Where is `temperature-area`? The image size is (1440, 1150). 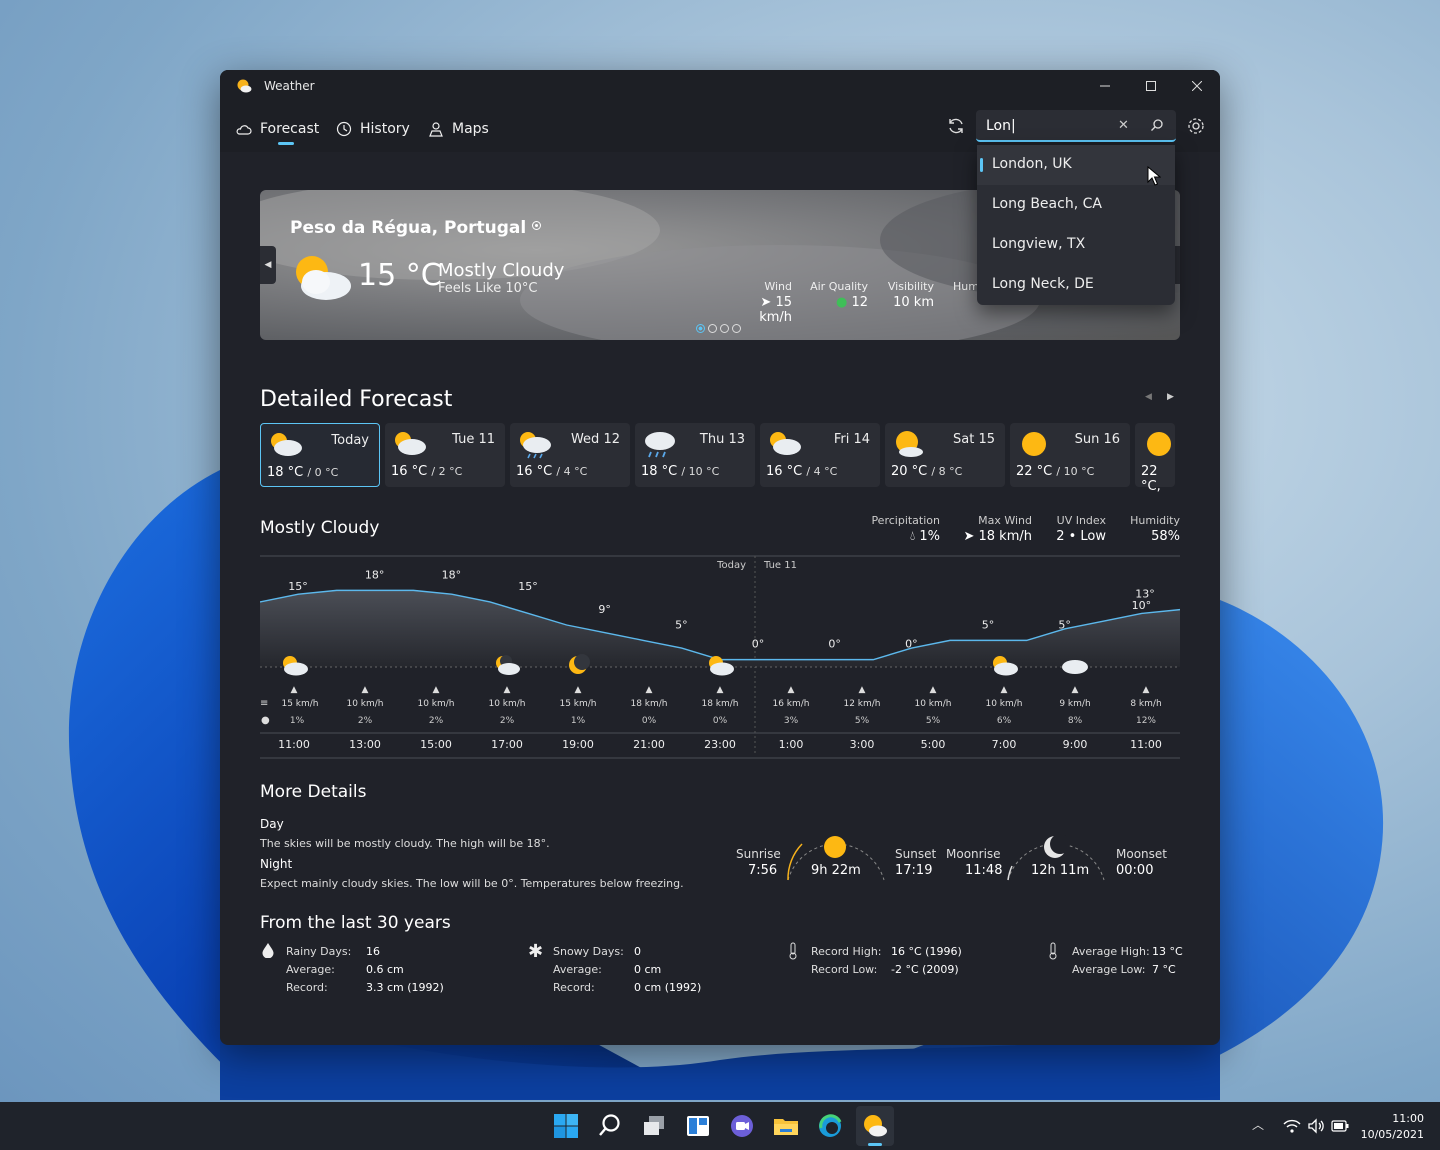 temperature-area is located at coordinates (720, 628).